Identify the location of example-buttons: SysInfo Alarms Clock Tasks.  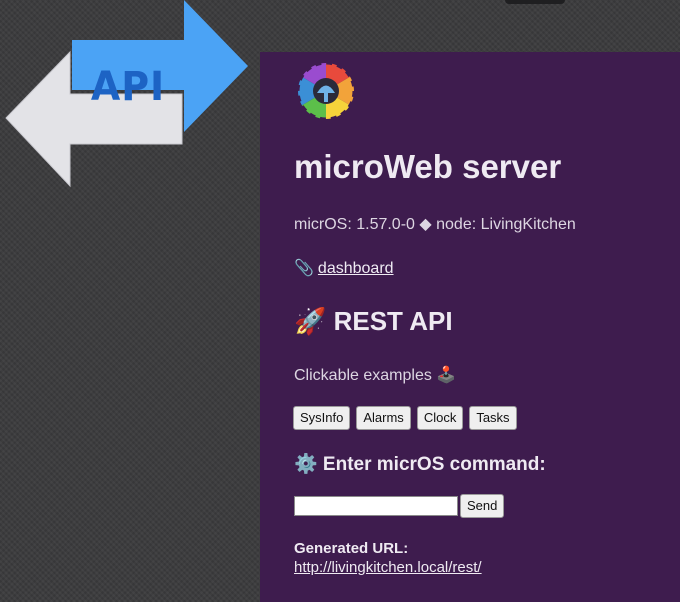
(405, 418).